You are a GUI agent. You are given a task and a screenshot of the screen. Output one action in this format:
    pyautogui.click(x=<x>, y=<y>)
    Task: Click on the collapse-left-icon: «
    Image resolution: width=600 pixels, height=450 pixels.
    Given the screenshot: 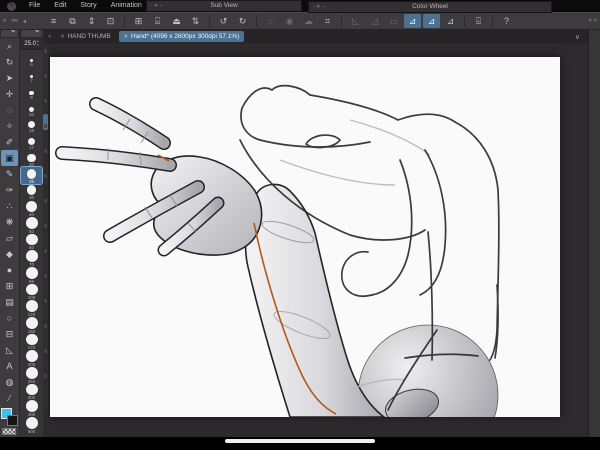 What is the action you would take?
    pyautogui.click(x=4, y=21)
    